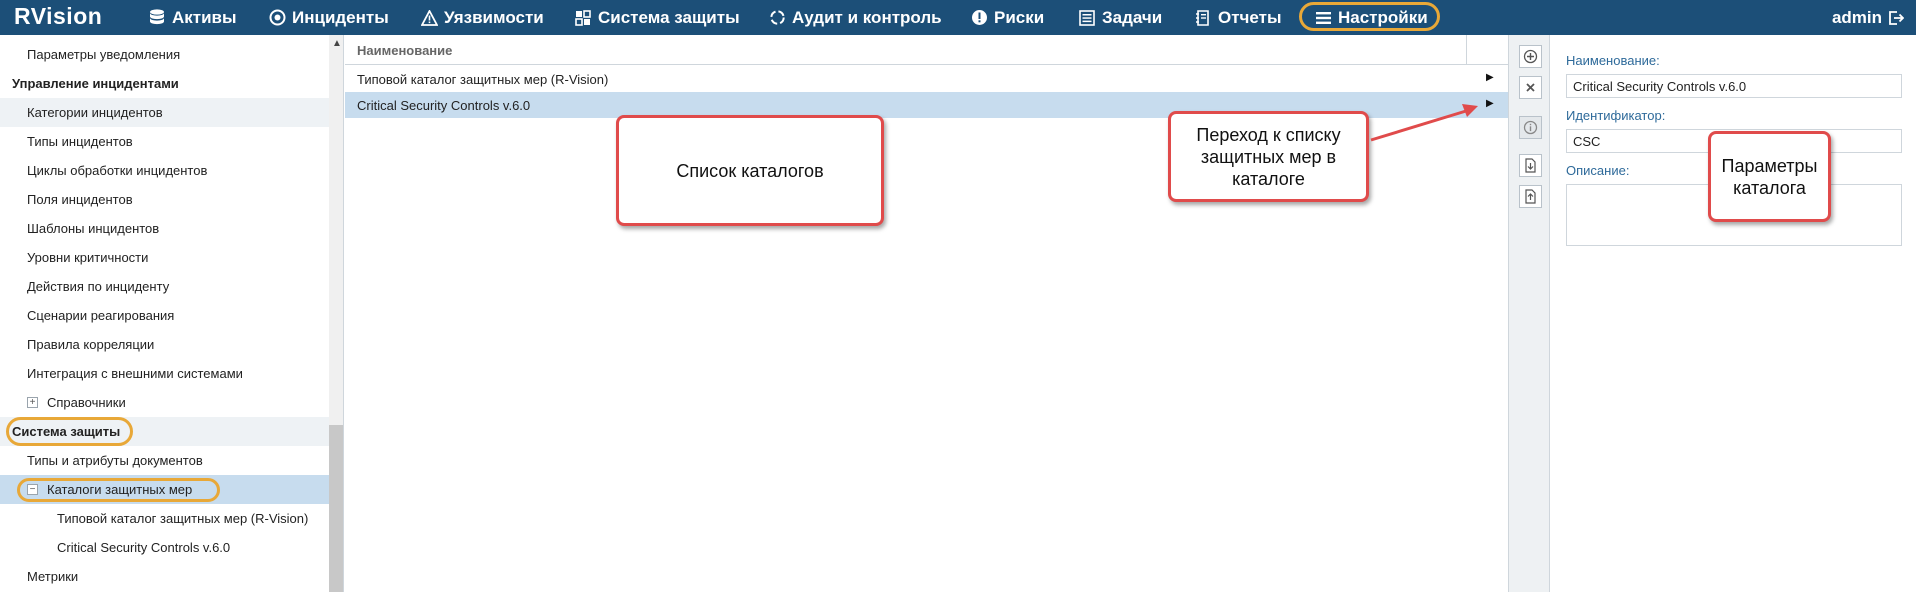 Image resolution: width=1916 pixels, height=592 pixels. I want to click on sidebar-item-incident-templates: Шаблоны инцидентов, so click(164, 228).